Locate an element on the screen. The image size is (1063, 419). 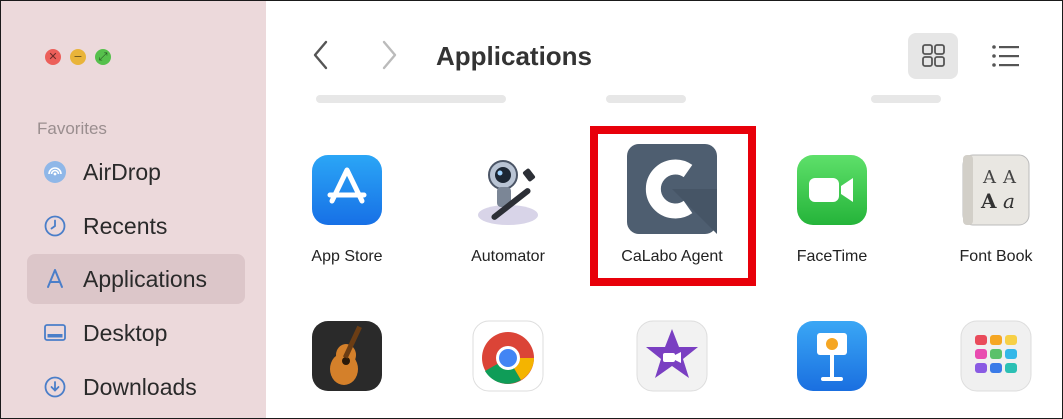
clock-icon is located at coordinates (55, 226).